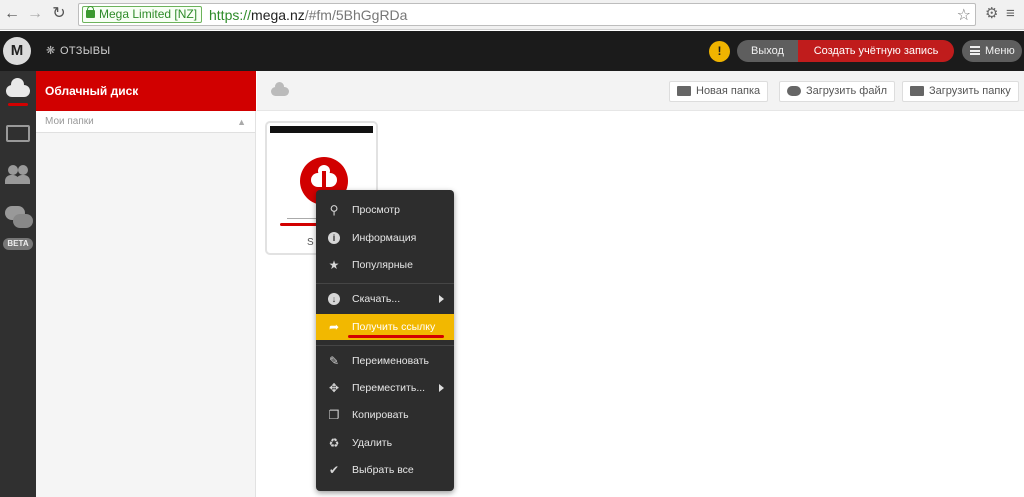  Describe the element at coordinates (59, 14) in the screenshot. I see `reload-icon: ↻` at that location.